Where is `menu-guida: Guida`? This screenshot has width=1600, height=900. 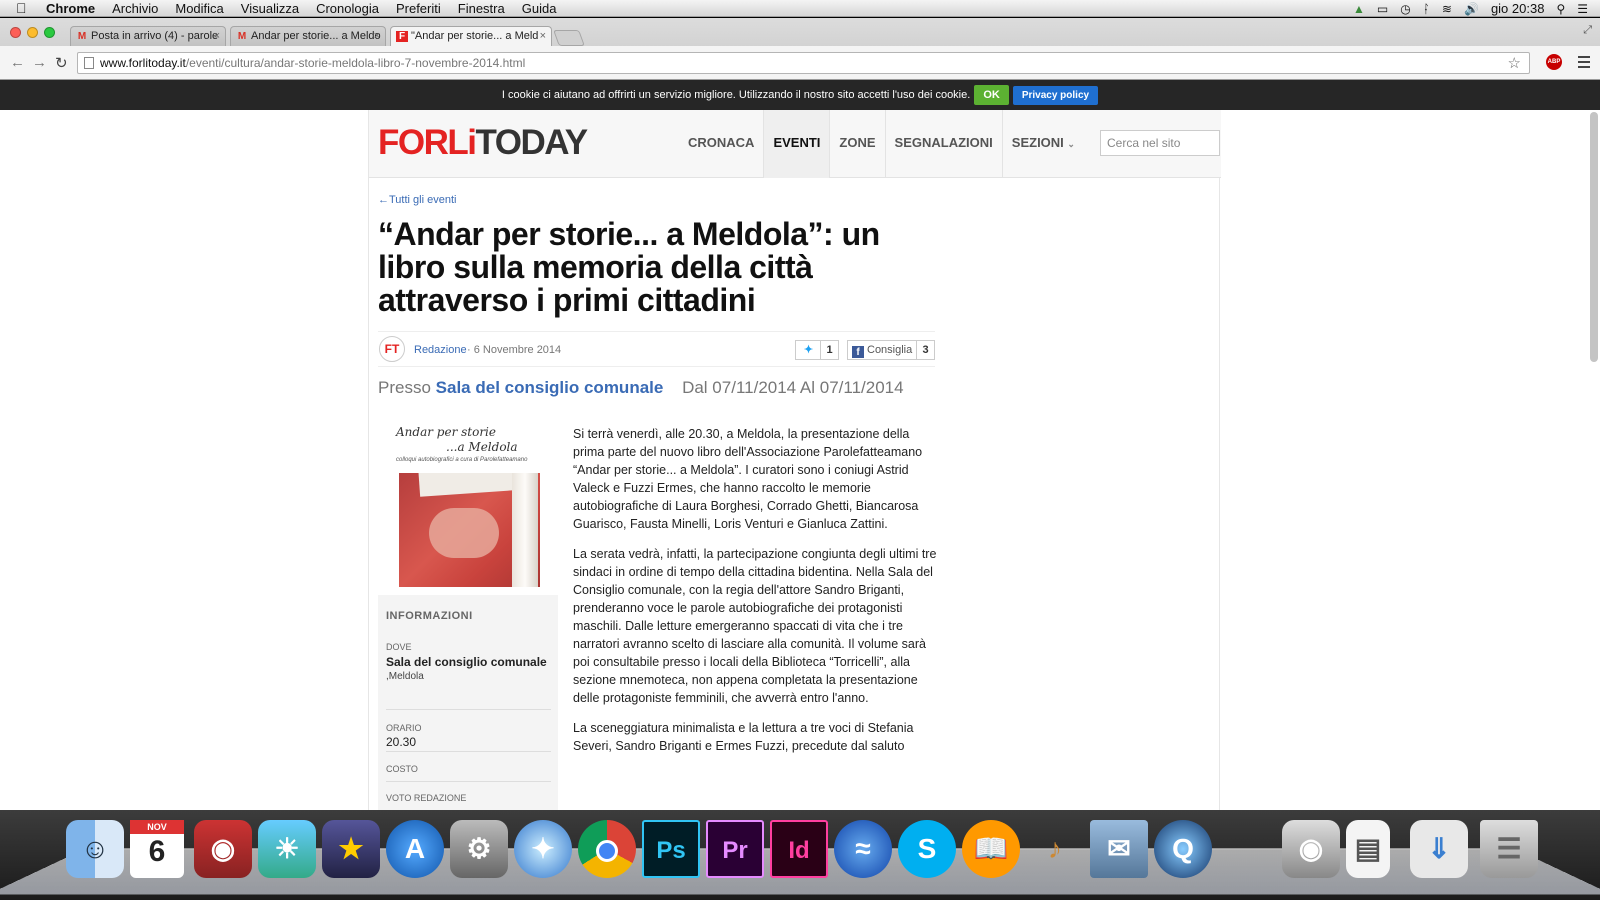
menu-guida: Guida is located at coordinates (539, 8).